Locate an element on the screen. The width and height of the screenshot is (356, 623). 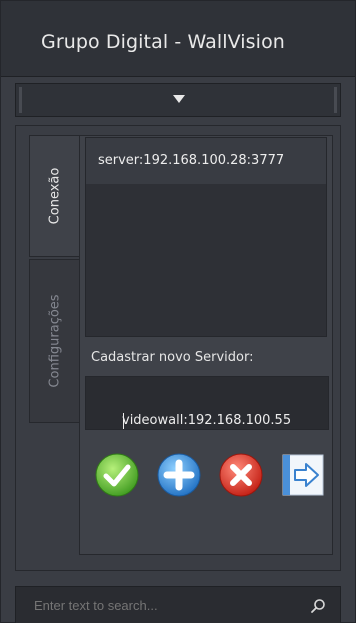
search-input is located at coordinates (178, 605).